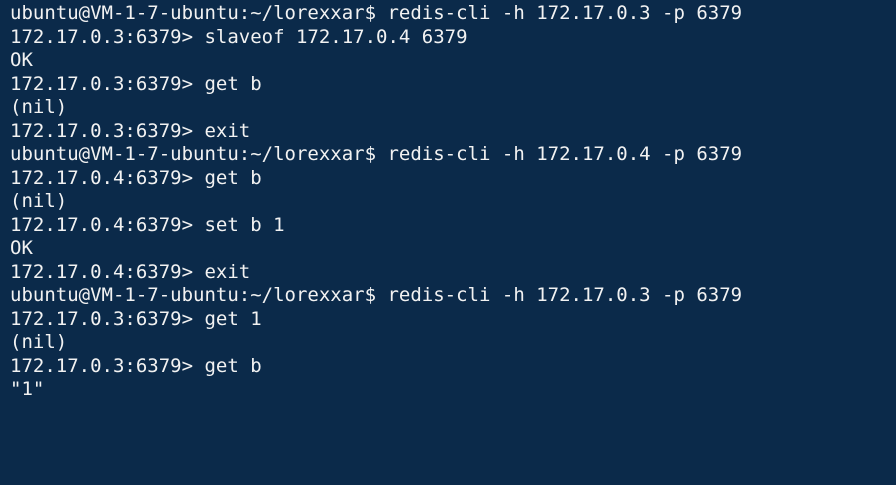  What do you see at coordinates (130, 130) in the screenshot?
I see `redis-command-line: 172.17.0.3:6379> exit` at bounding box center [130, 130].